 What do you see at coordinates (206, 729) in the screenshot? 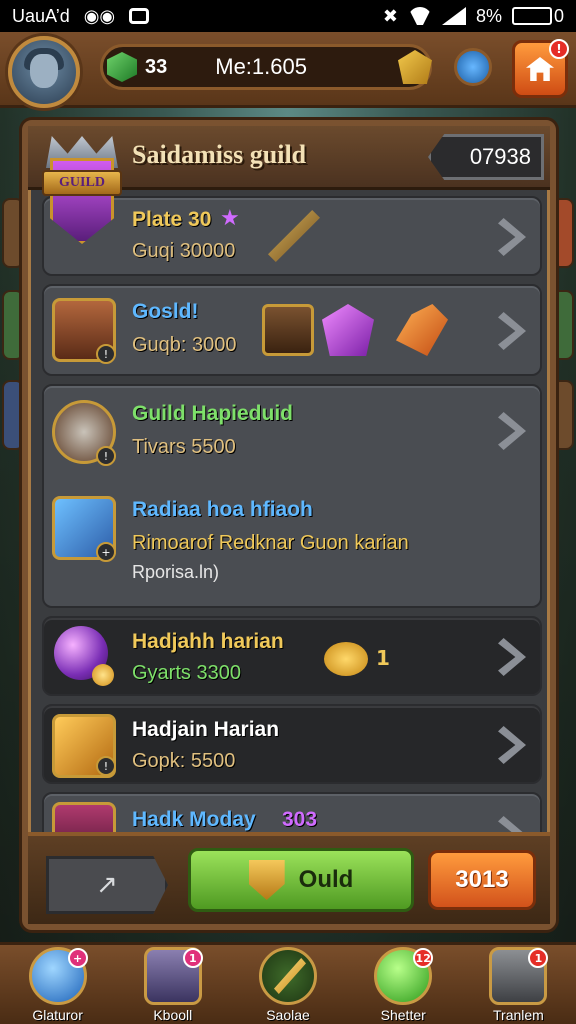
I see `guild-name: Hadjain Harian` at bounding box center [206, 729].